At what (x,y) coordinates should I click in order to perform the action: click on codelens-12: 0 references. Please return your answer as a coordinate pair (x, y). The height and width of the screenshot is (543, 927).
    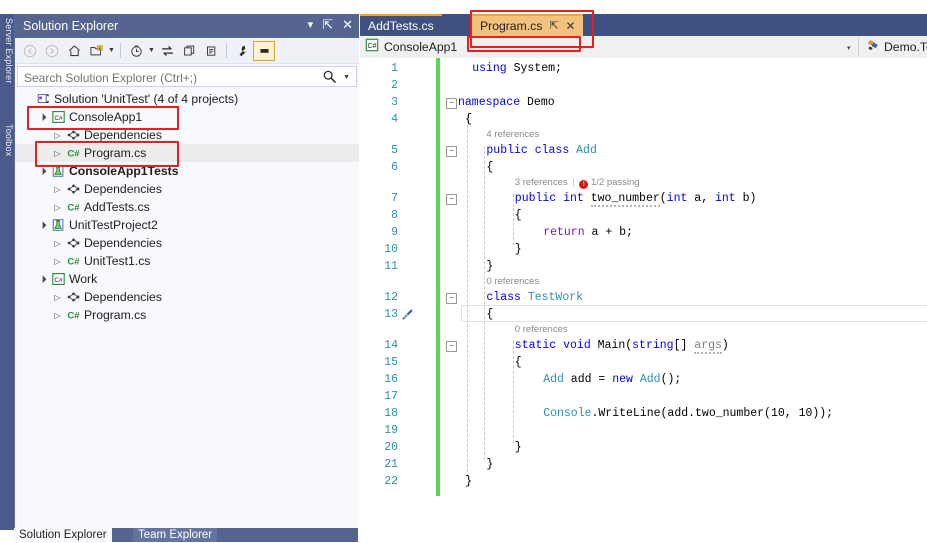
    Looking at the image, I should click on (512, 281).